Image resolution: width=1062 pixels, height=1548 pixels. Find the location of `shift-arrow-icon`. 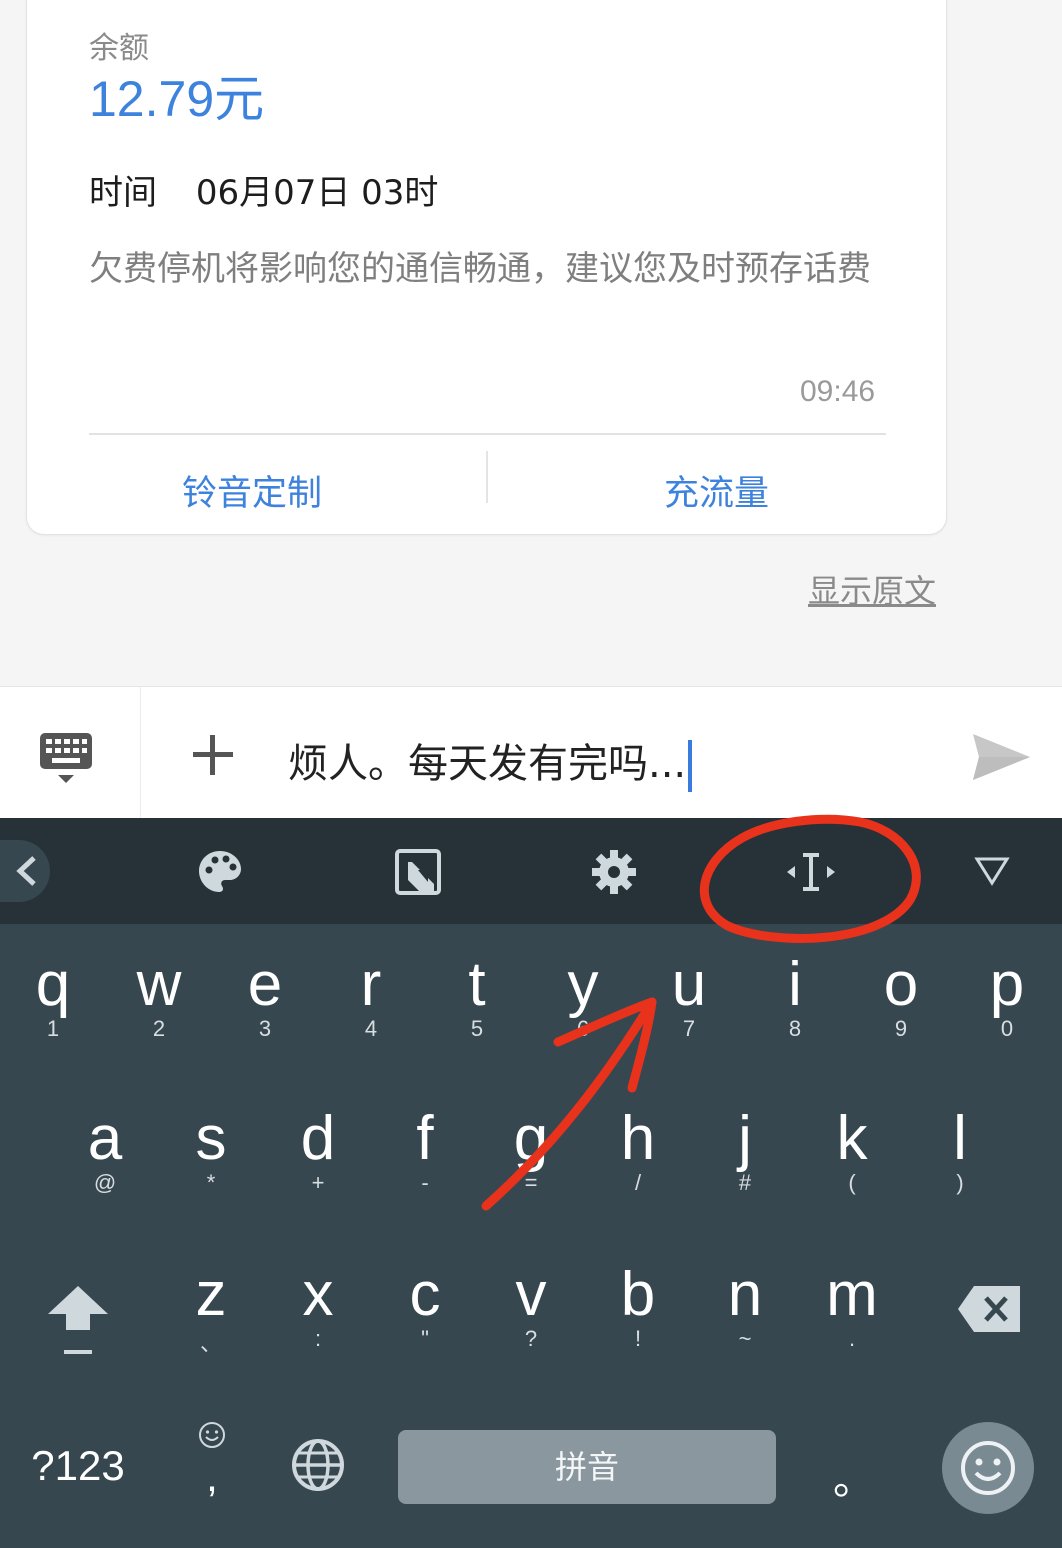

shift-arrow-icon is located at coordinates (78, 1320).